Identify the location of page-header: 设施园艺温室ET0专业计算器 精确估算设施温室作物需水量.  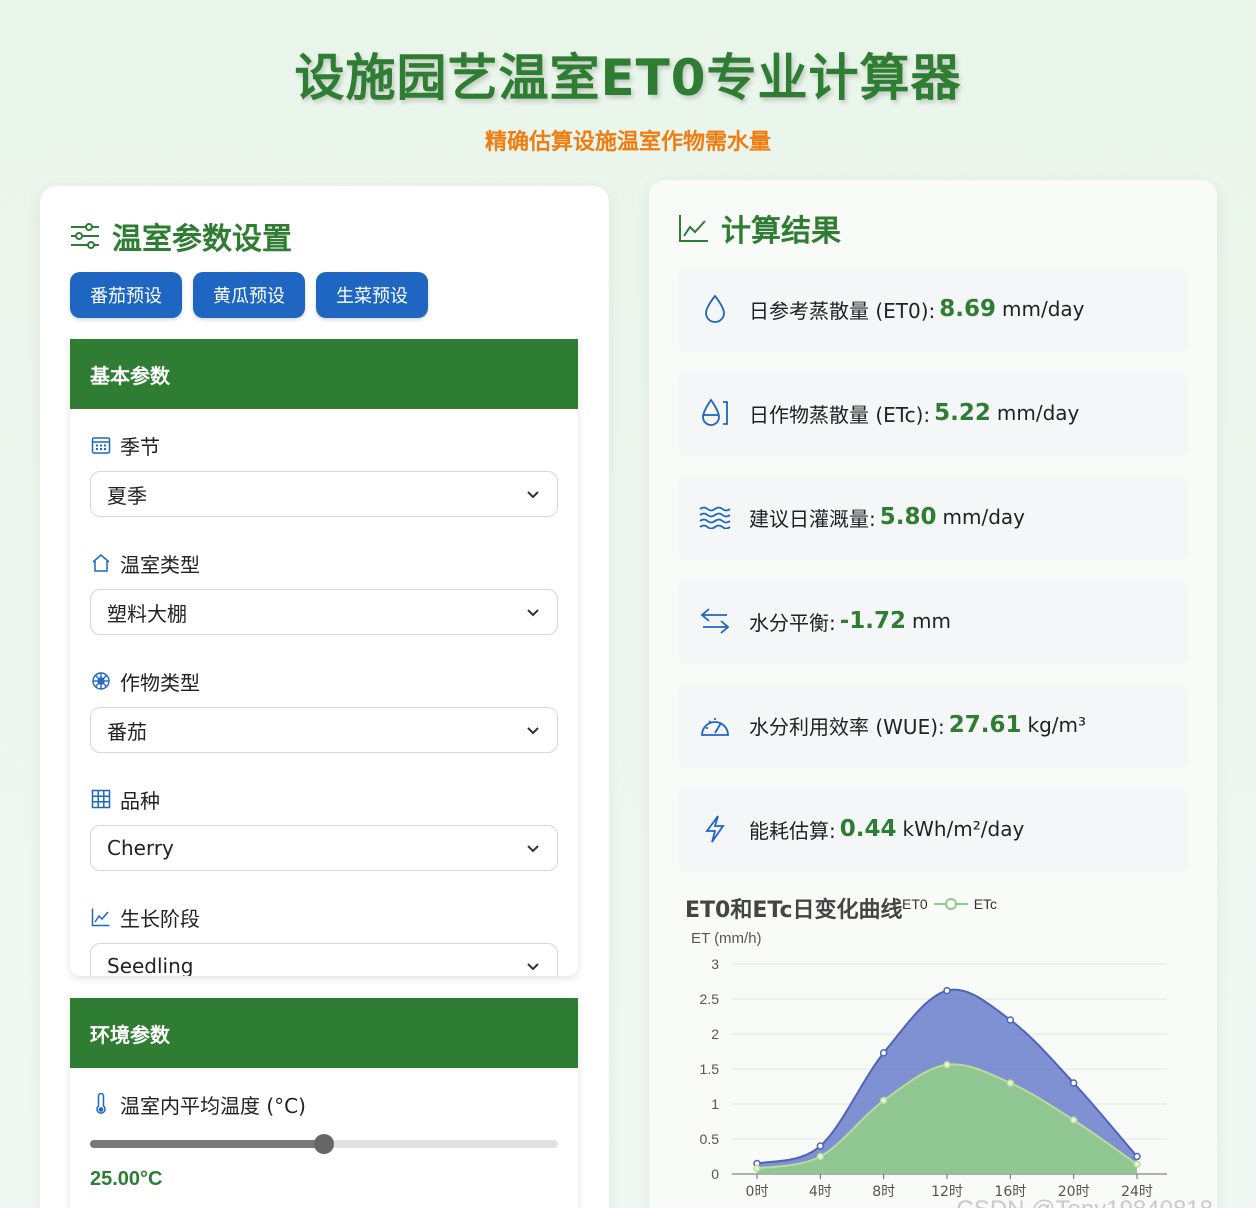
(628, 97).